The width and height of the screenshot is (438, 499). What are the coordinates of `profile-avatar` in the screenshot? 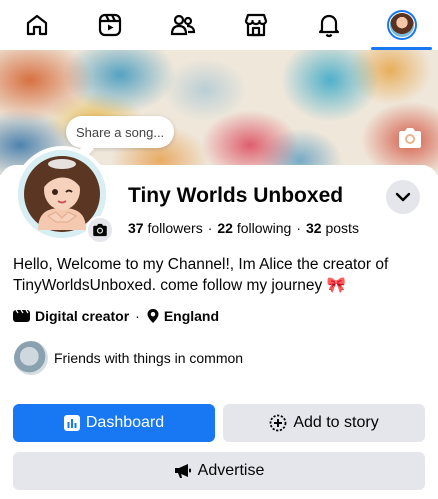 It's located at (401, 25).